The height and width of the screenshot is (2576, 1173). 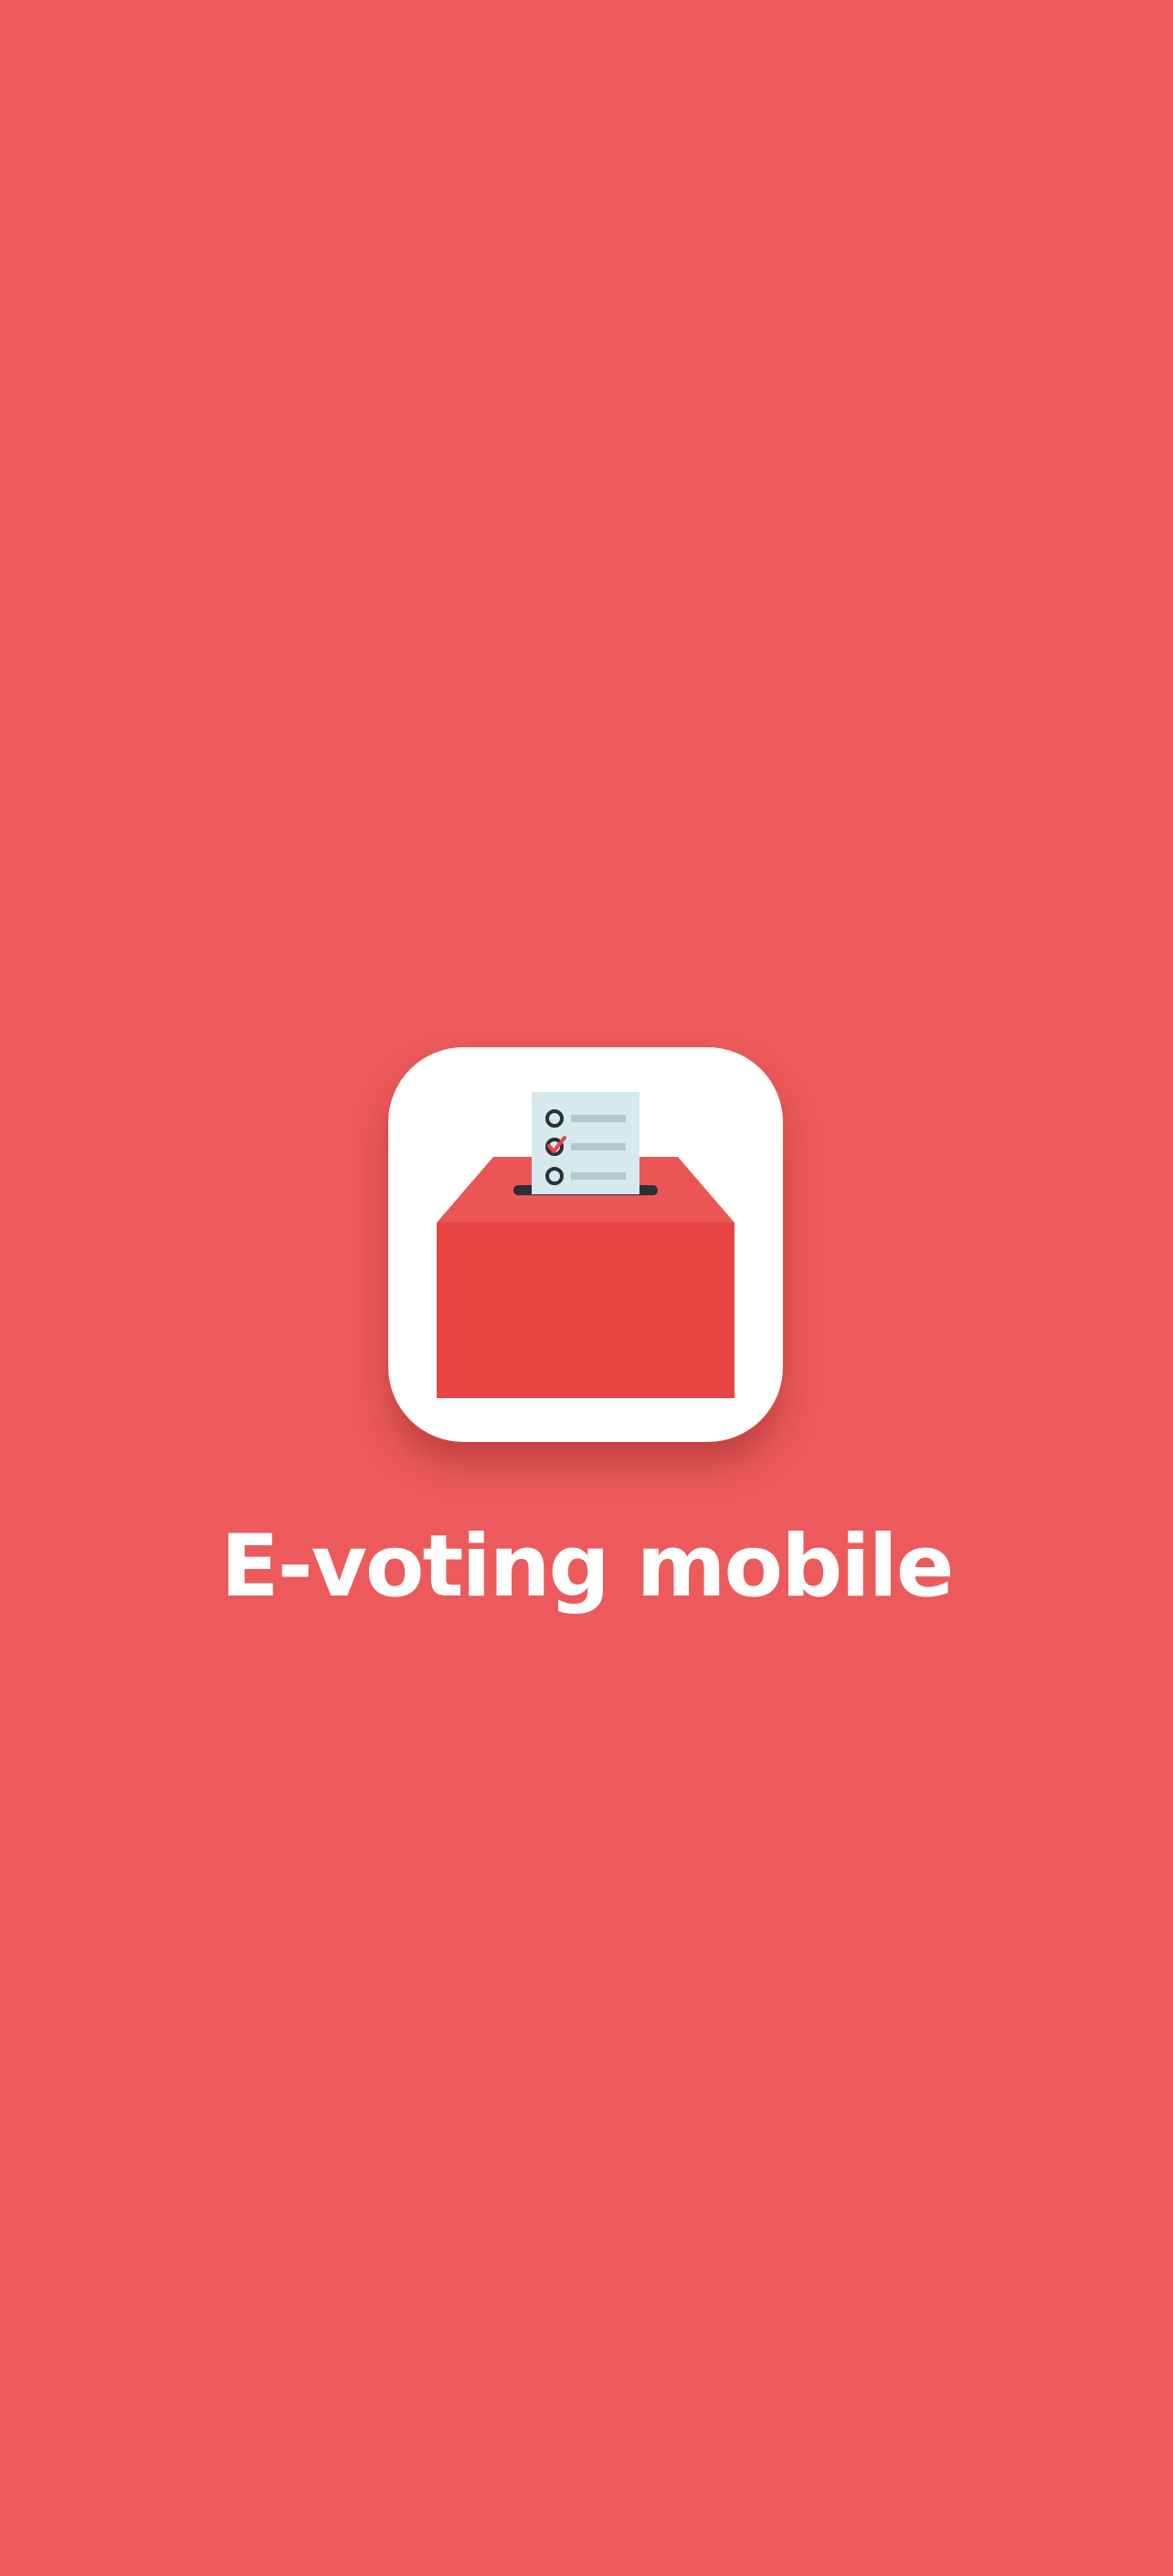 What do you see at coordinates (585, 1310) in the screenshot?
I see `ballot-box-front` at bounding box center [585, 1310].